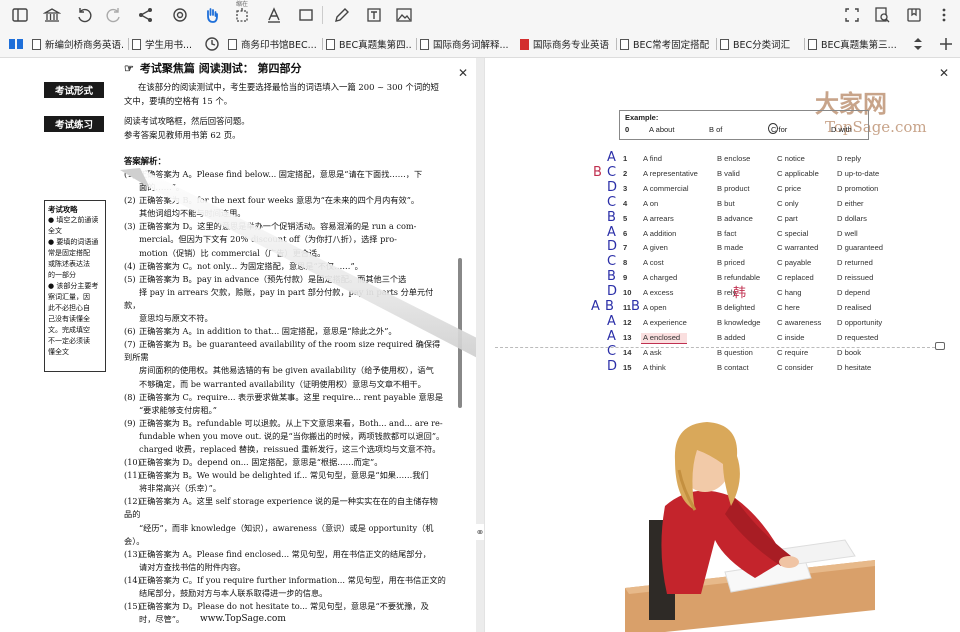  I want to click on option-d: D returned, so click(855, 262).